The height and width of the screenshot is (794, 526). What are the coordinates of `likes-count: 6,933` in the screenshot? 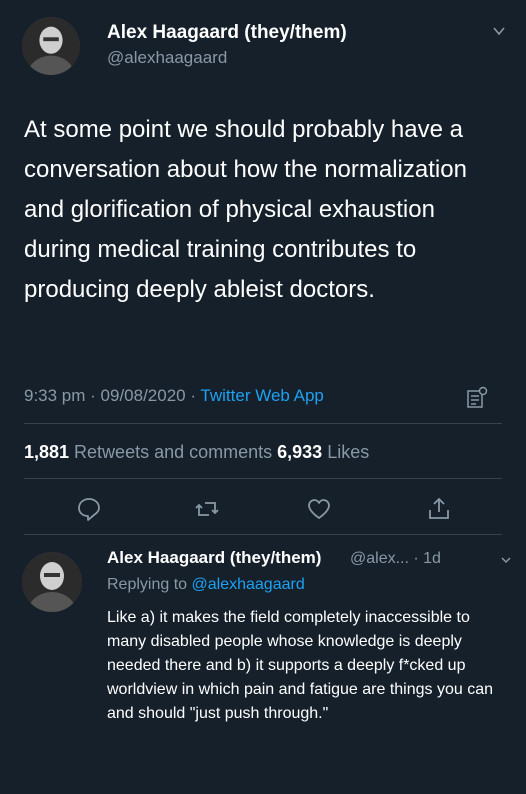 It's located at (299, 452).